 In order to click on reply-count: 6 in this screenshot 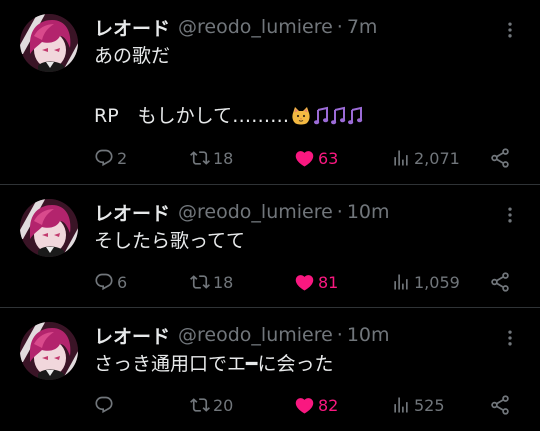, I will do `click(122, 282)`.